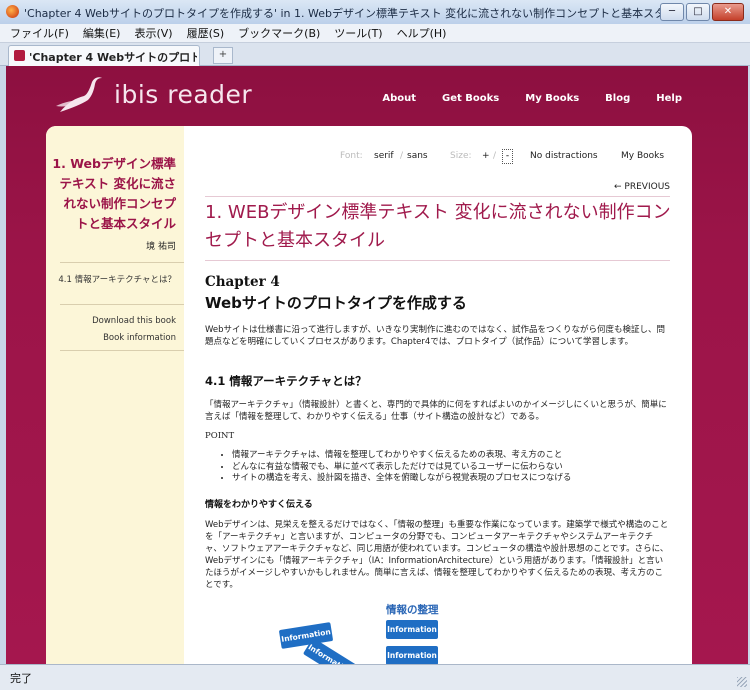 This screenshot has width=750, height=690. I want to click on nav-about: About, so click(399, 98).